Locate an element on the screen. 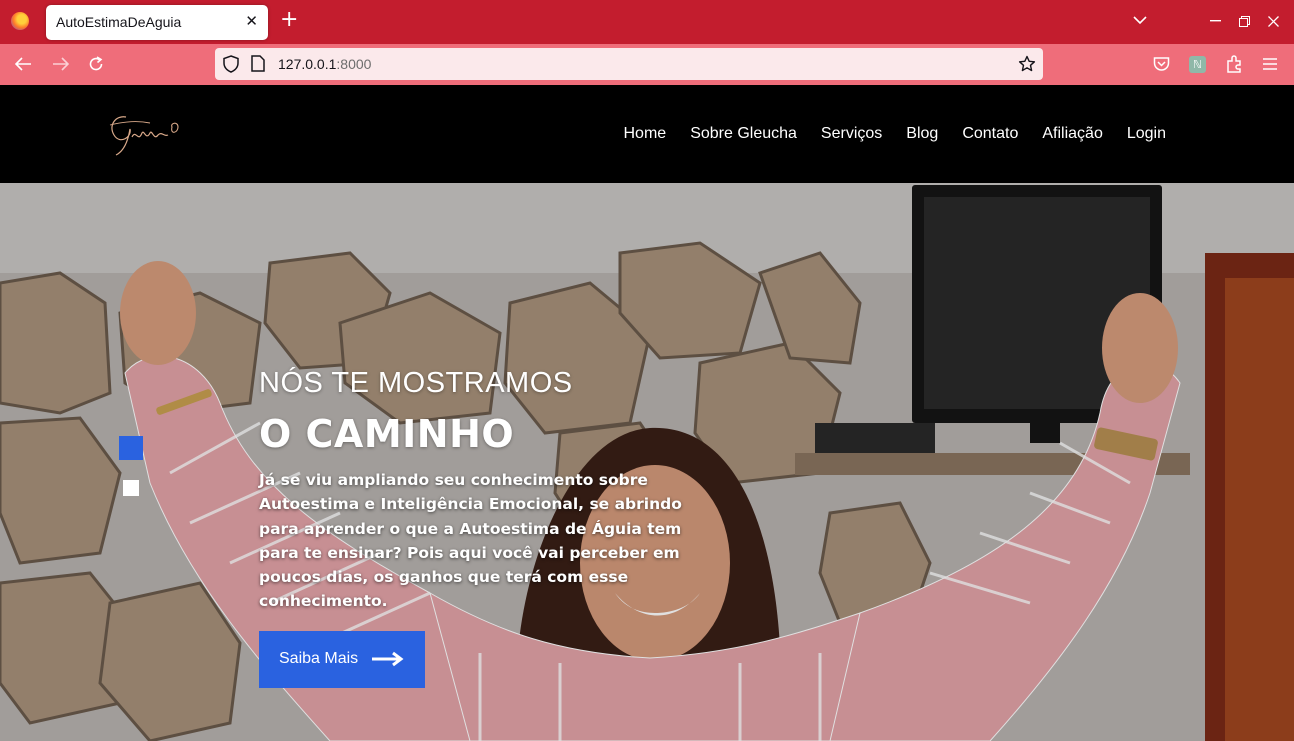 The image size is (1294, 741). nav-login: Login is located at coordinates (1146, 134).